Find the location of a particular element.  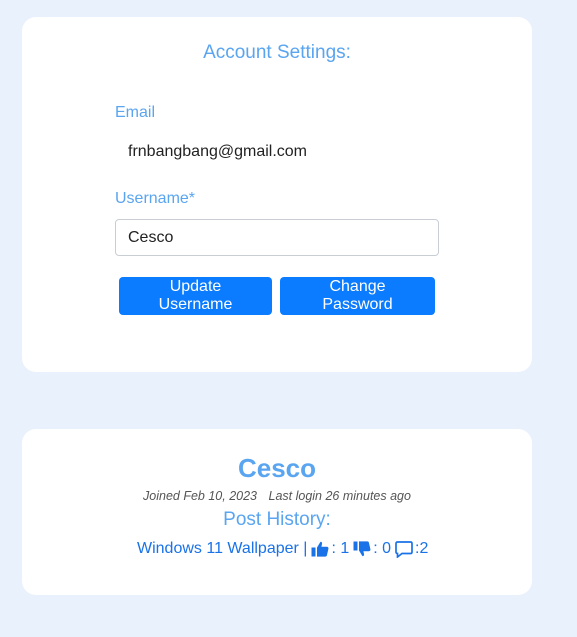

comments-count: :2 is located at coordinates (422, 548).